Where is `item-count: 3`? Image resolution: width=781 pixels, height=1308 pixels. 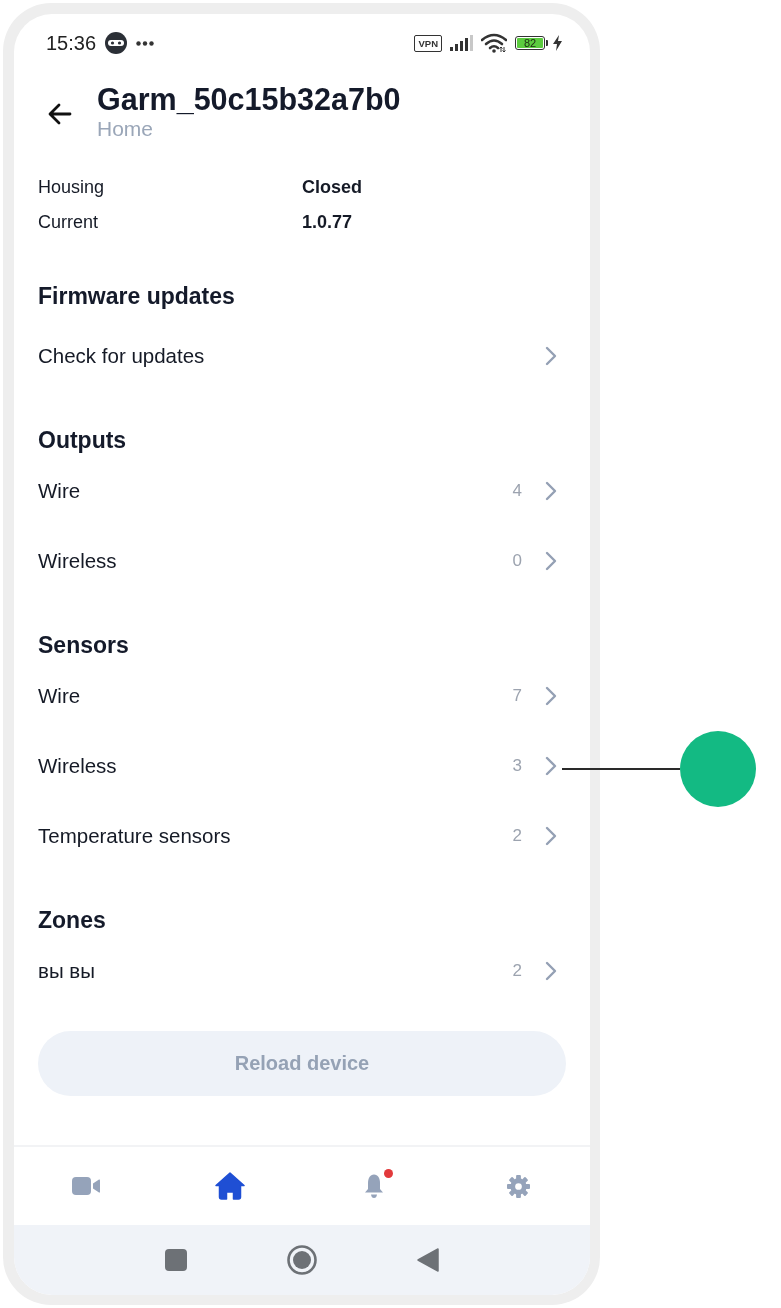
item-count: 3 is located at coordinates (517, 766).